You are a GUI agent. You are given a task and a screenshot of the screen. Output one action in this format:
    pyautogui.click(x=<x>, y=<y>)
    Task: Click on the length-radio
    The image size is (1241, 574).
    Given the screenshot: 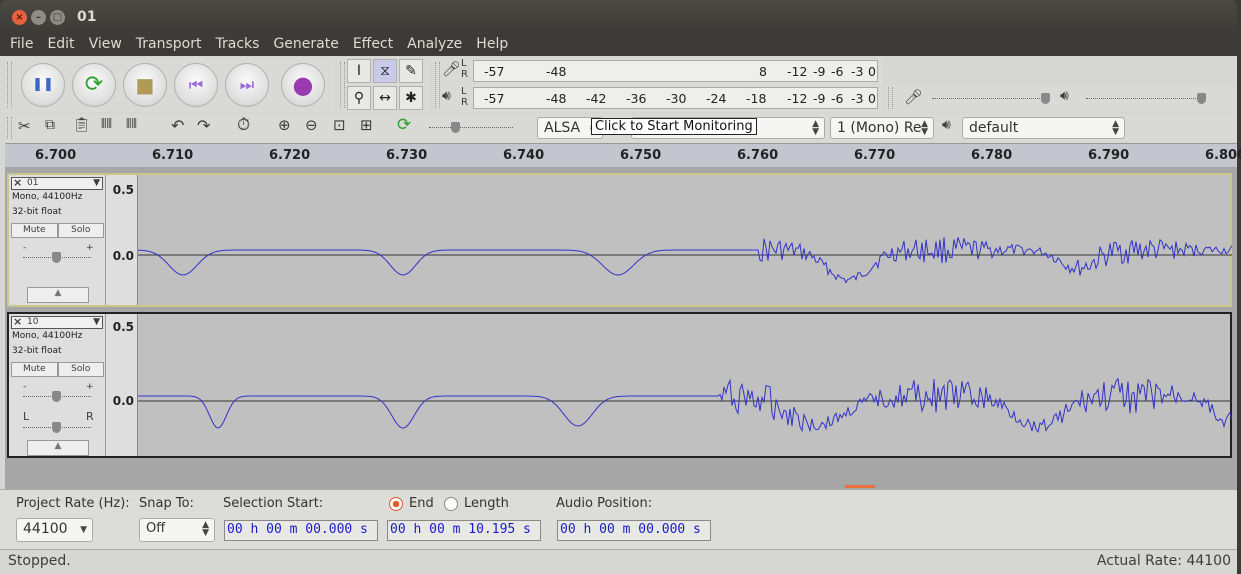 What is the action you would take?
    pyautogui.click(x=451, y=504)
    